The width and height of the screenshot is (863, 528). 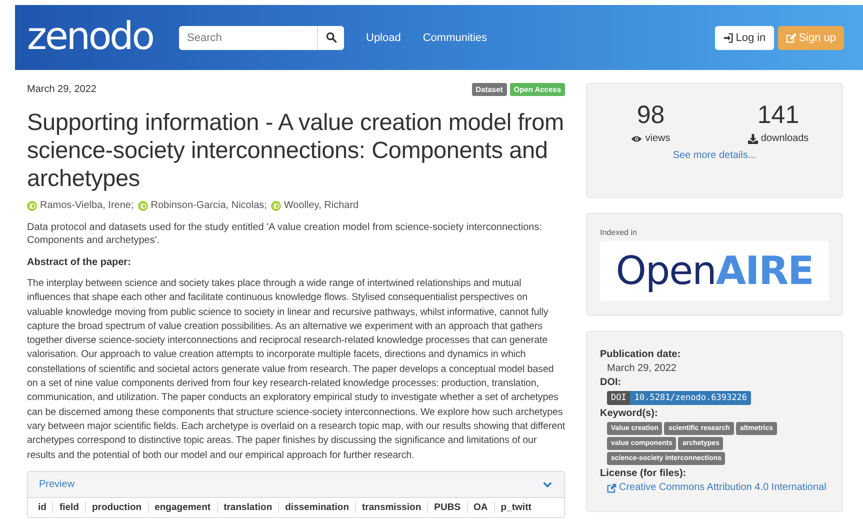 What do you see at coordinates (392, 507) in the screenshot?
I see `column-header: transmission` at bounding box center [392, 507].